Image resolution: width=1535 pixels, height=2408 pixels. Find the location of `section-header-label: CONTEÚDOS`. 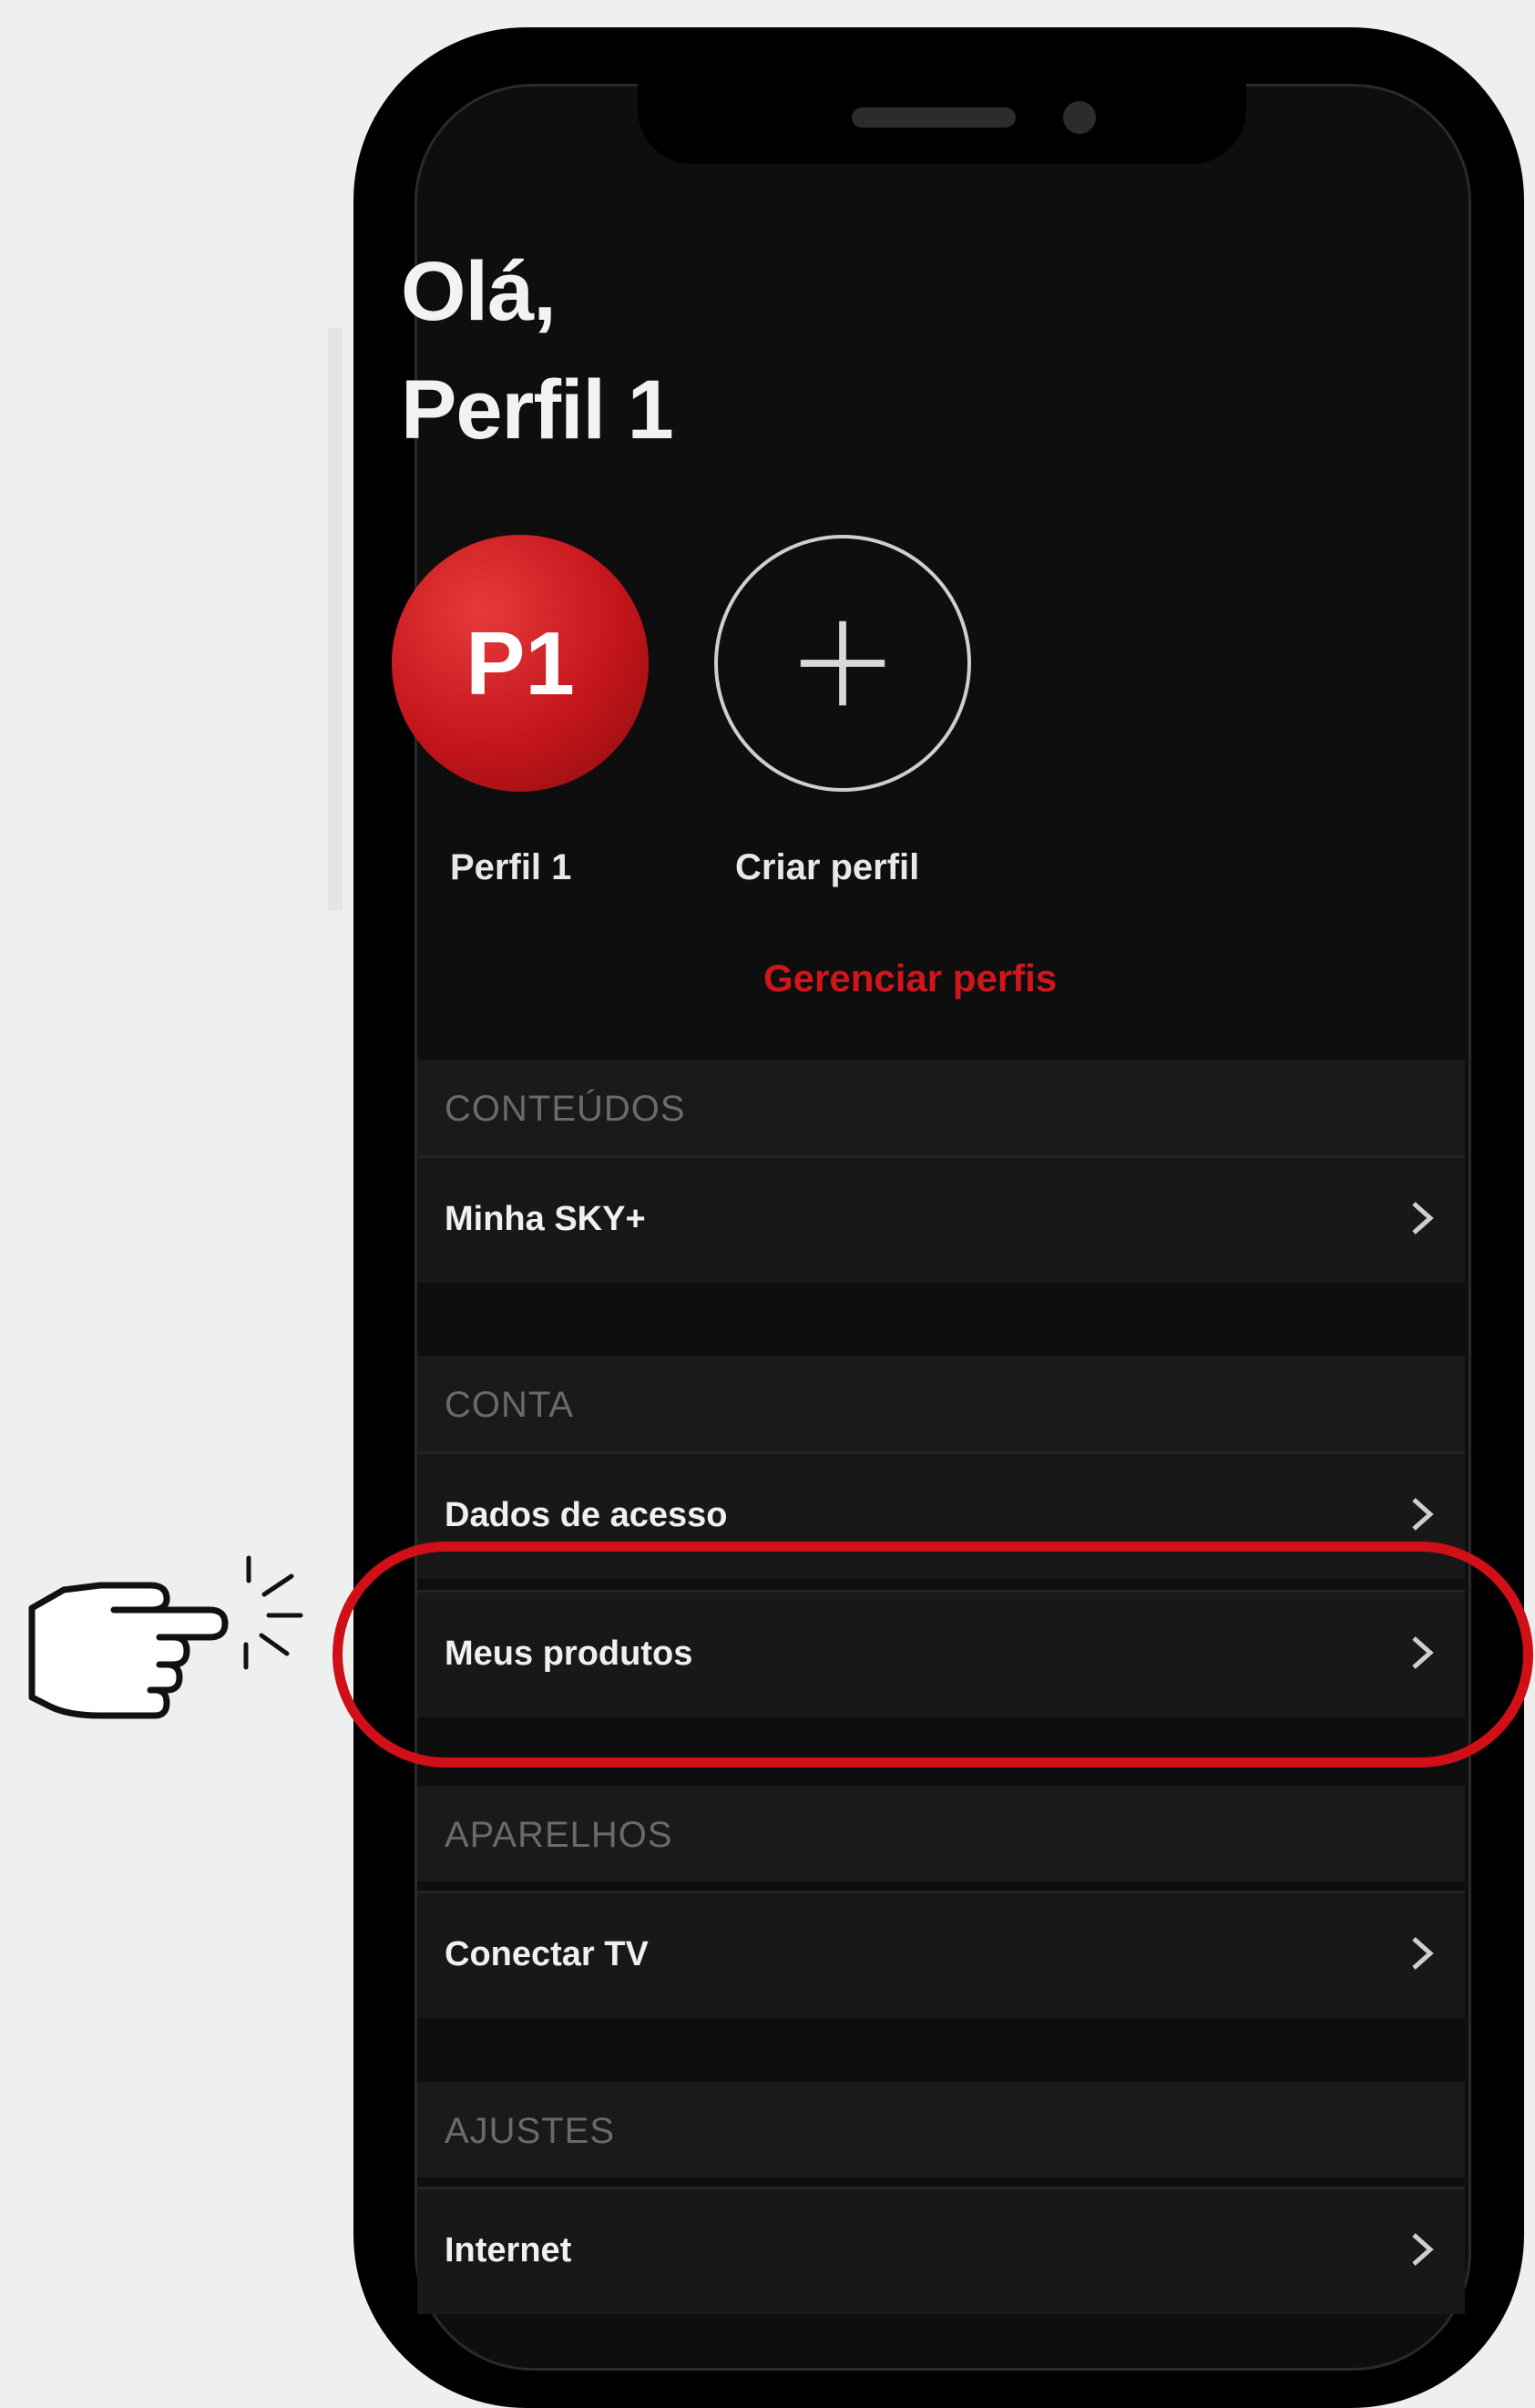

section-header-label: CONTEÚDOS is located at coordinates (566, 1109).